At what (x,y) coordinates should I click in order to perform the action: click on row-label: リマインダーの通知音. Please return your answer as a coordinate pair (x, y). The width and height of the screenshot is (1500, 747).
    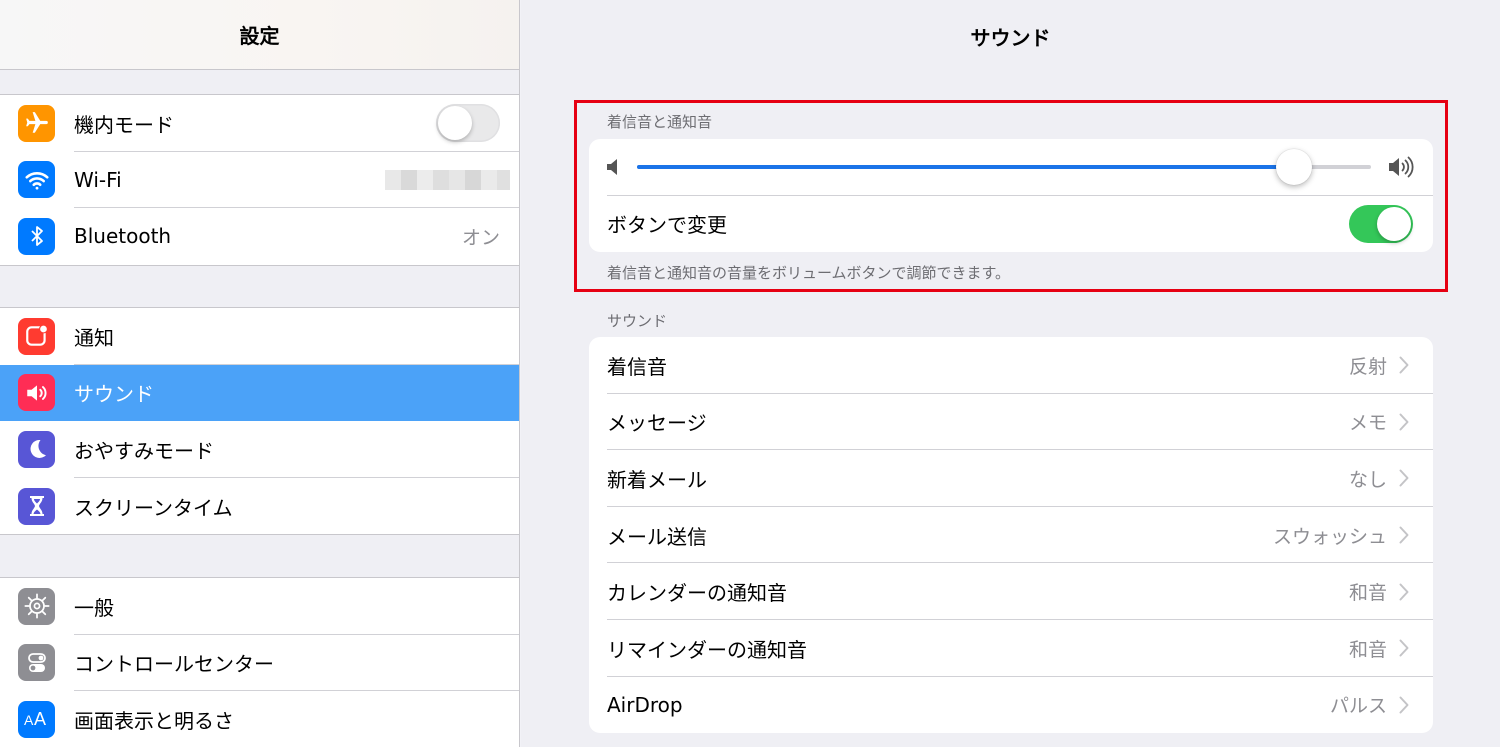
    Looking at the image, I should click on (707, 649).